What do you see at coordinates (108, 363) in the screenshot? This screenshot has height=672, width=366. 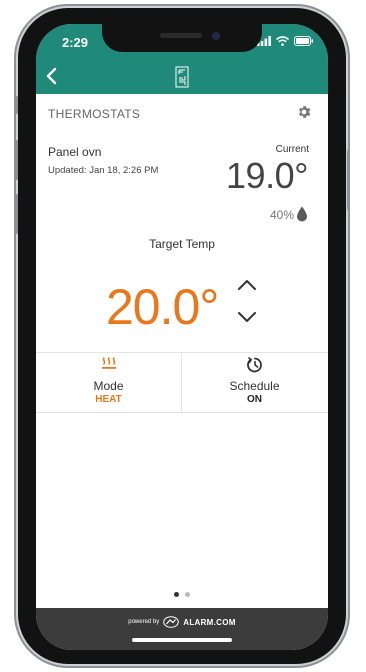 I see `heat-icon` at bounding box center [108, 363].